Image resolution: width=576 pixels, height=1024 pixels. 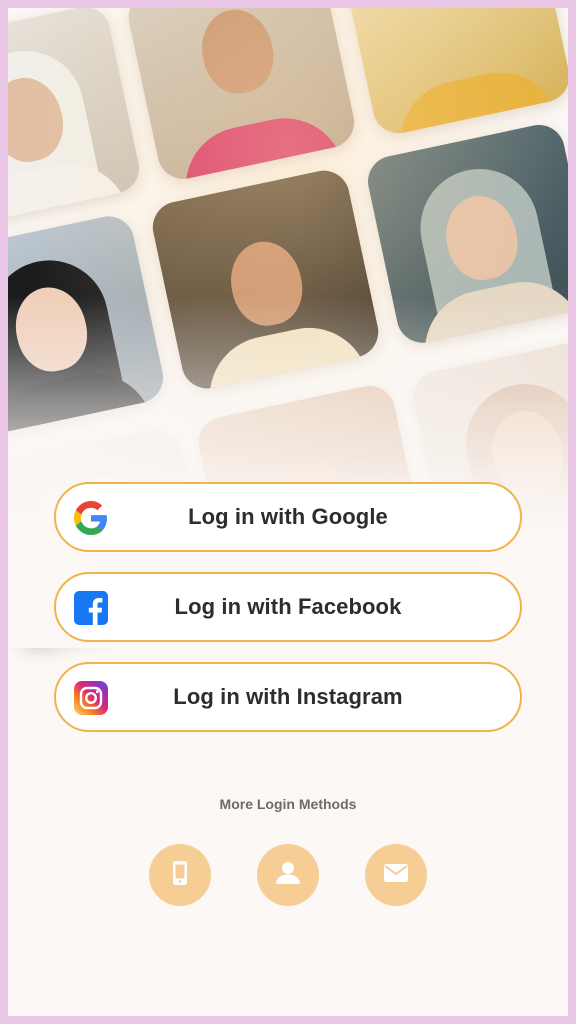 I want to click on user-icon, so click(x=288, y=875).